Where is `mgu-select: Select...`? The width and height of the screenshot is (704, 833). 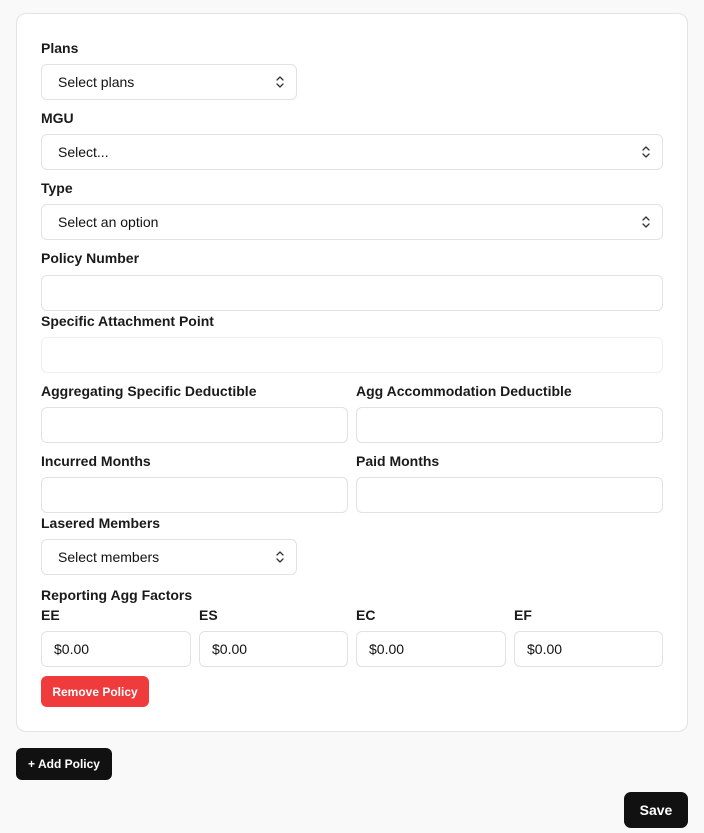 mgu-select: Select... is located at coordinates (352, 152).